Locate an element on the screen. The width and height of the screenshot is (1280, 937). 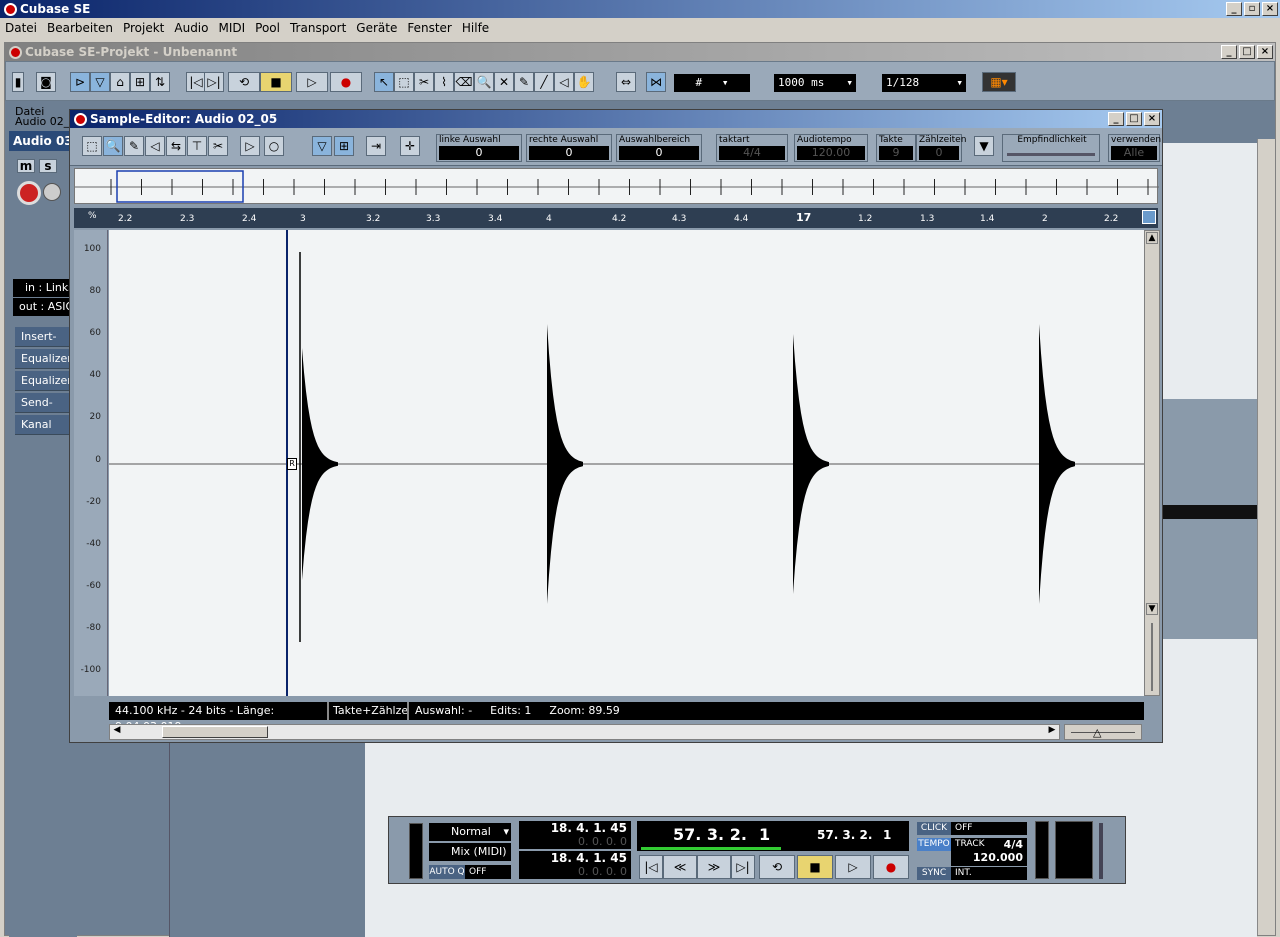
sensitivity-field: Empfindlichkeit is located at coordinates (1051, 148).